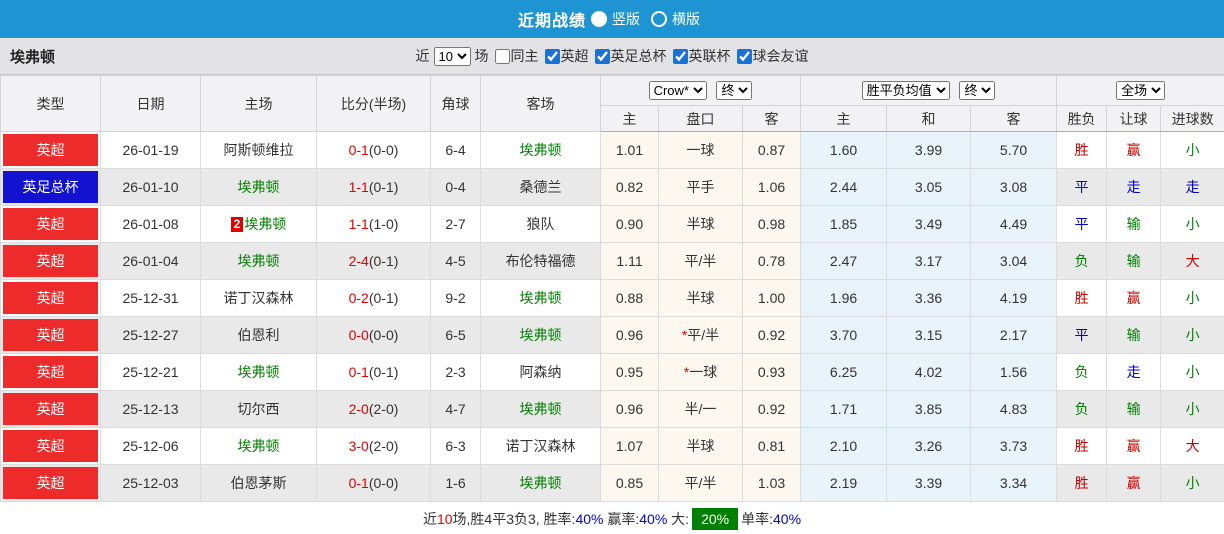 This screenshot has width=1224, height=534. I want to click on handicap-cell: *平/半, so click(700, 335).